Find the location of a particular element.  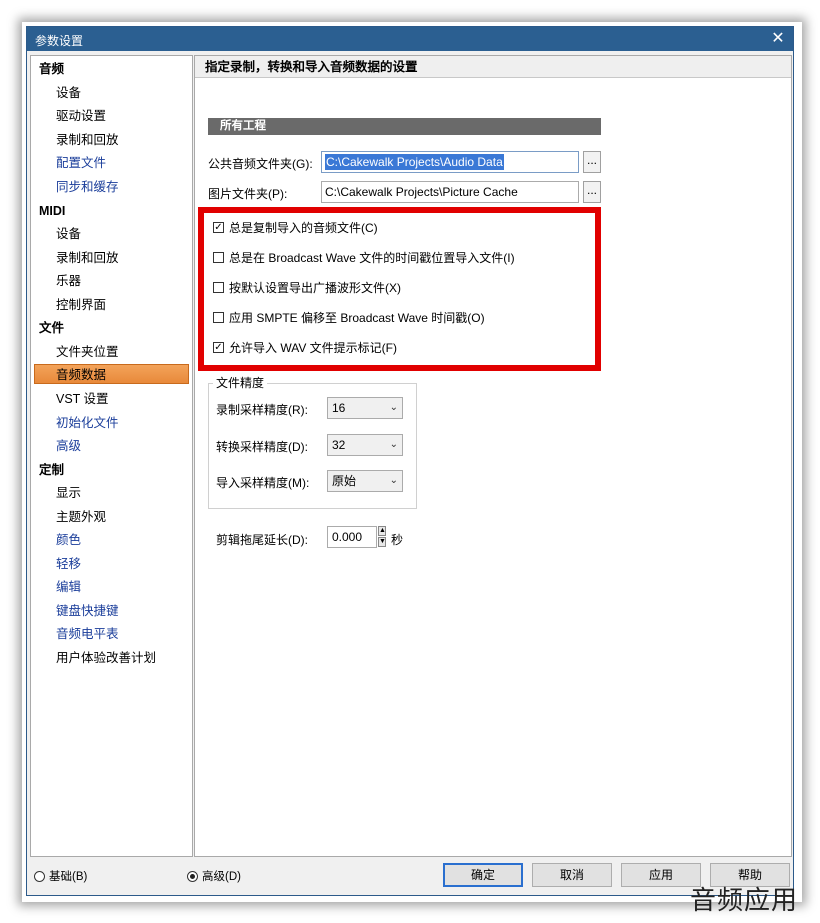

radio-basic-circle is located at coordinates (39, 876).